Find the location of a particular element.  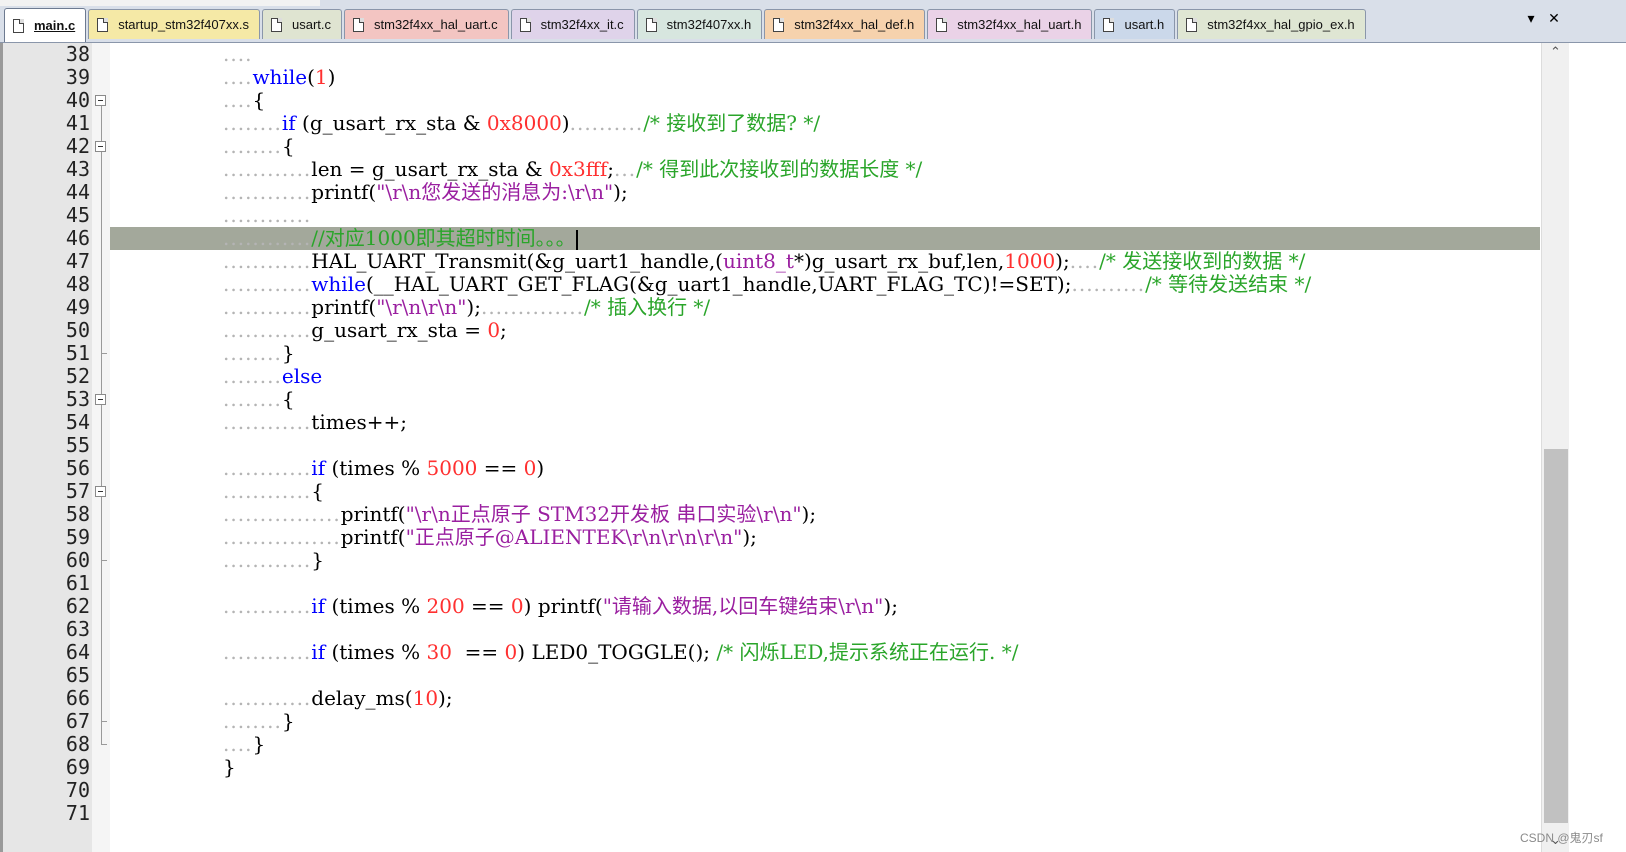

tab-stm32f4xx-hal-def-h: stm32f4xx_hal_def.h is located at coordinates (845, 24).